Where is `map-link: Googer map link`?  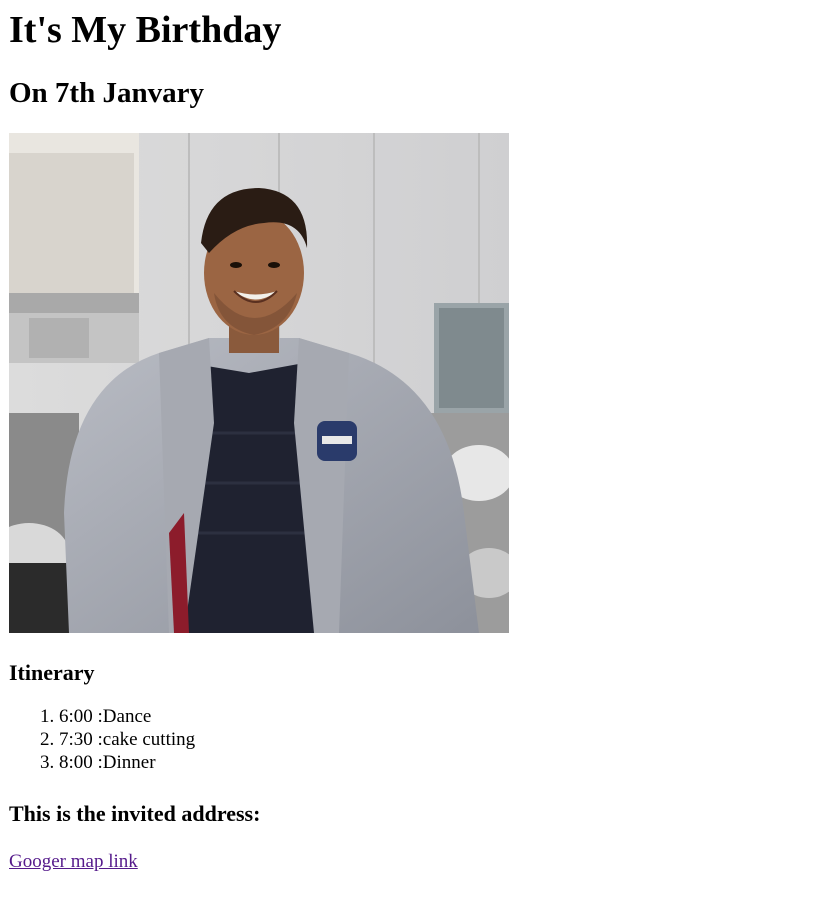
map-link: Googer map link is located at coordinates (73, 861).